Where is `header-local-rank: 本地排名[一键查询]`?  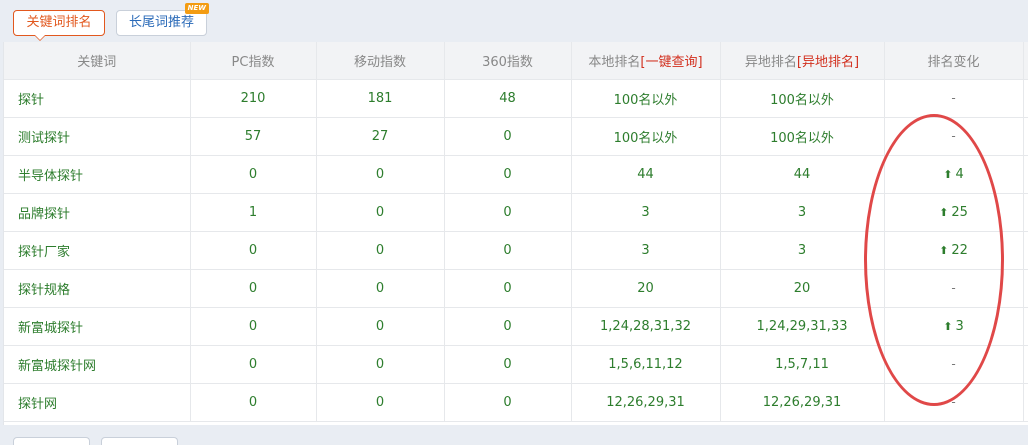
header-local-rank: 本地排名[一键查询] is located at coordinates (646, 61).